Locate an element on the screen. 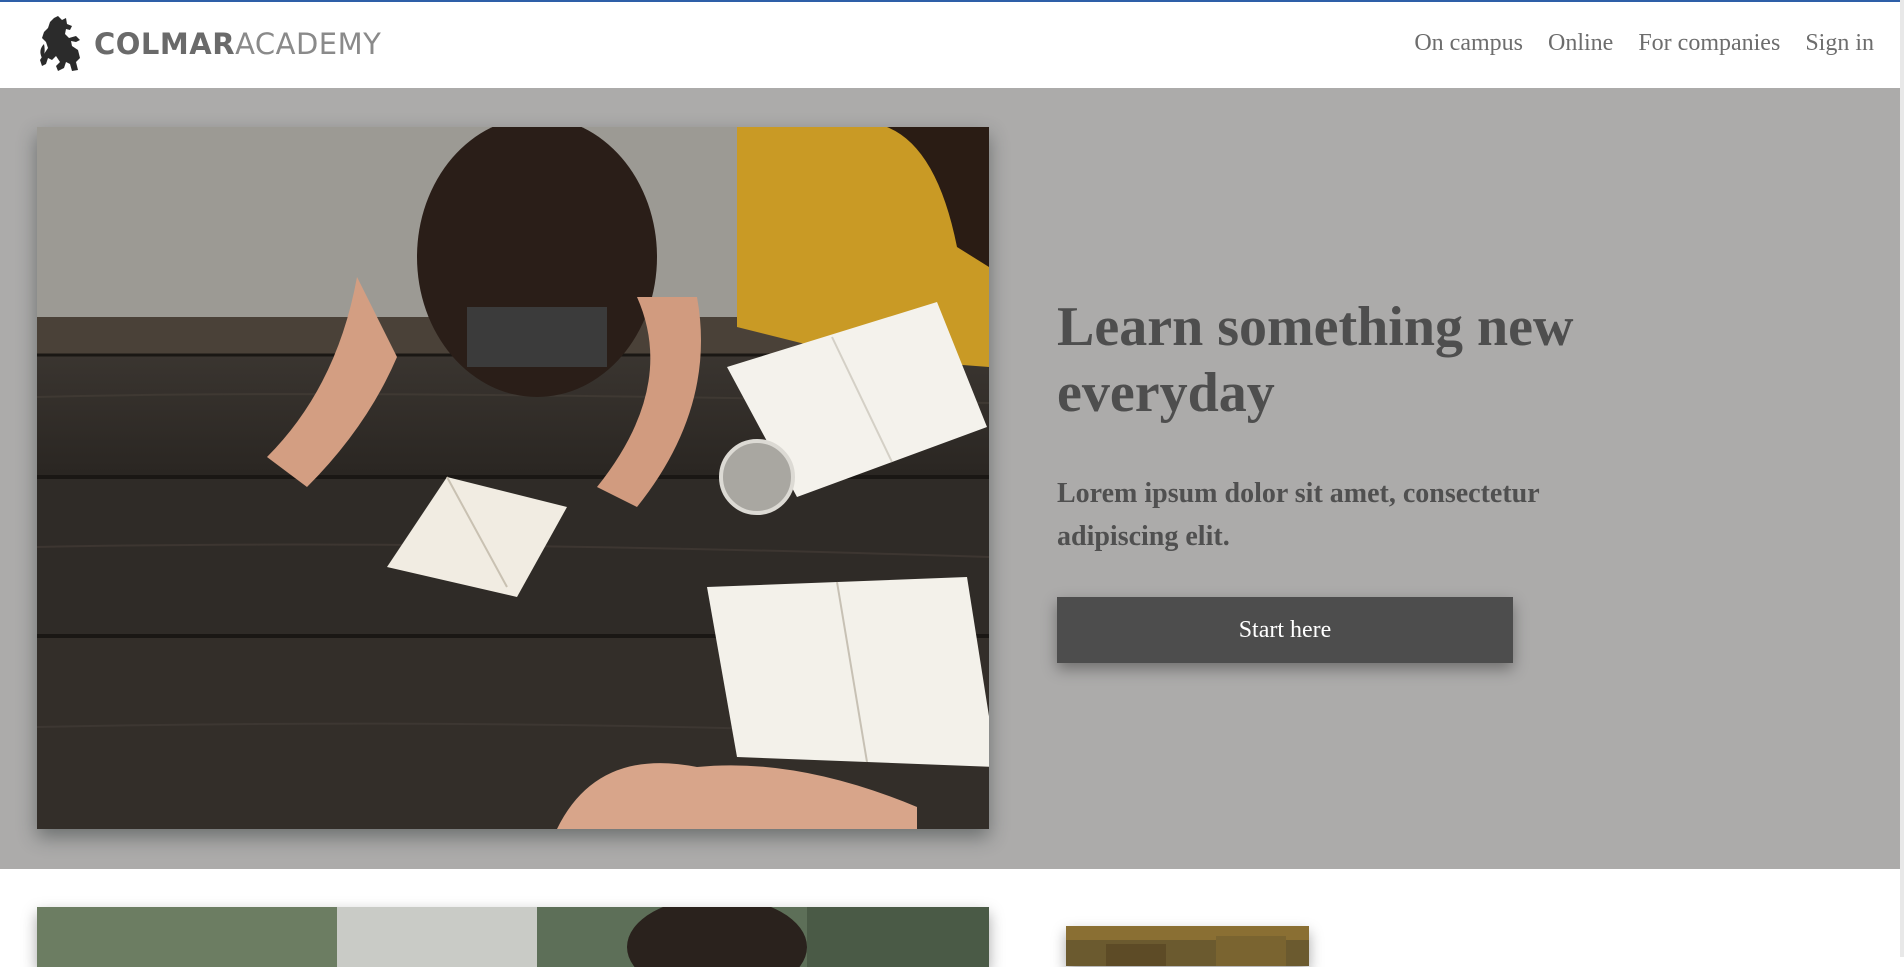  brand-name-bold: COLMAR is located at coordinates (165, 44).